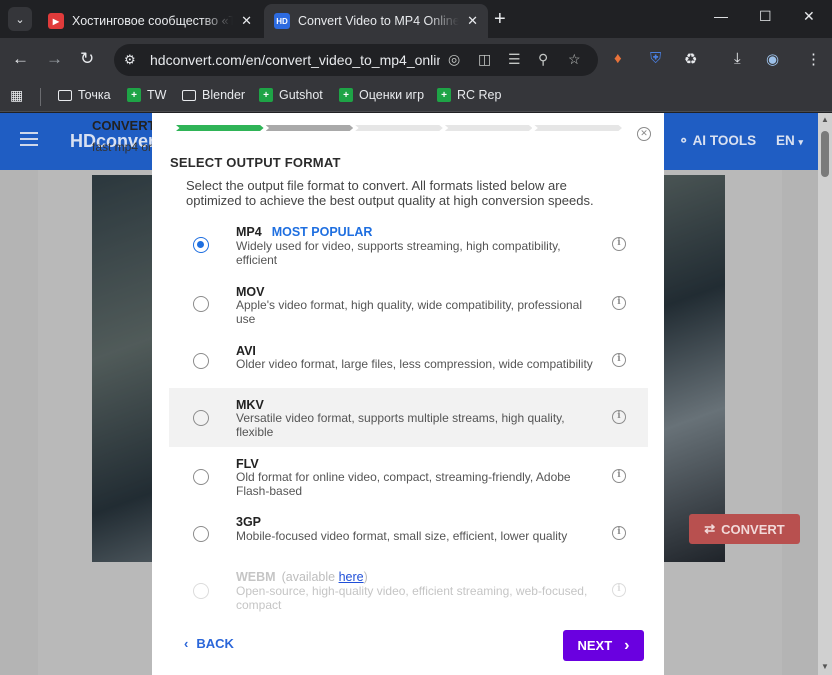  I want to click on hamburger-menu-icon, so click(29, 139).